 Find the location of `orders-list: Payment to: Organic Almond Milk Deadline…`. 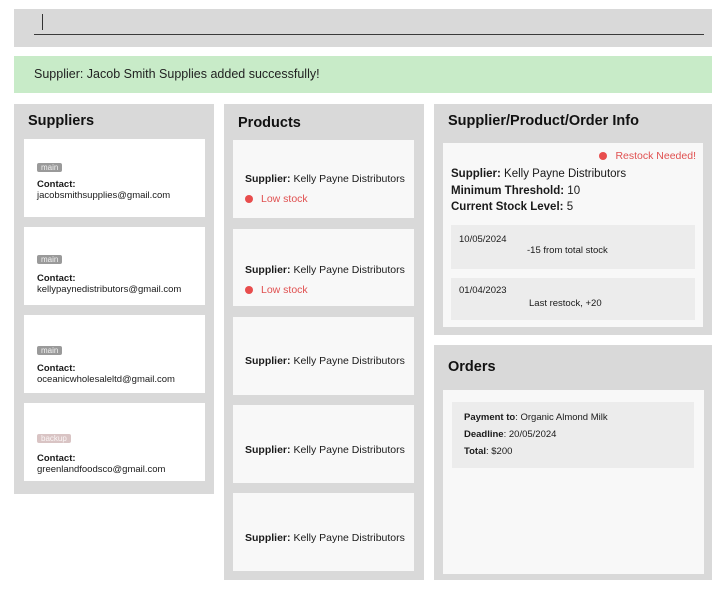

orders-list: Payment to: Organic Almond Milk Deadline… is located at coordinates (573, 482).